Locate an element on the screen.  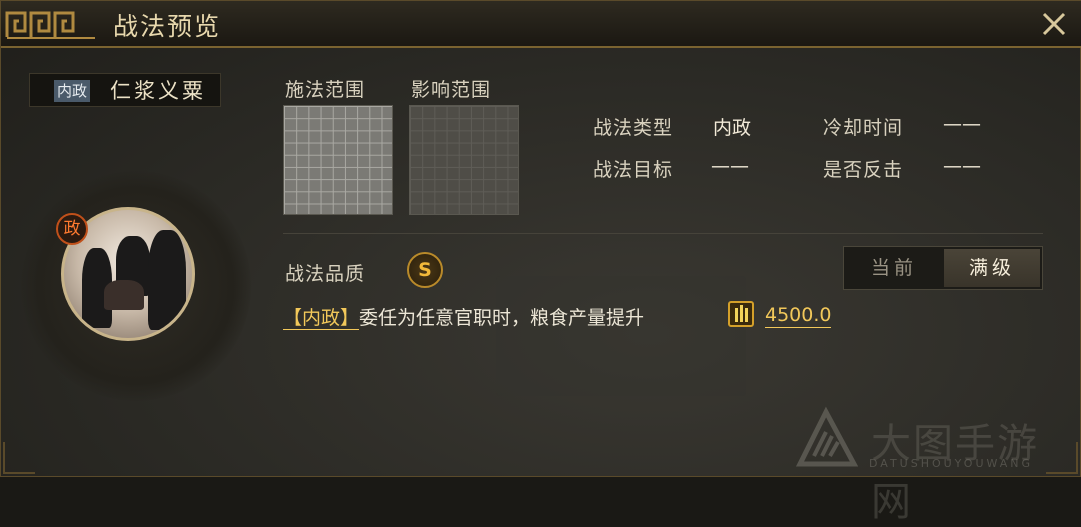
window-title: 战法预览 is located at coordinates (167, 26).